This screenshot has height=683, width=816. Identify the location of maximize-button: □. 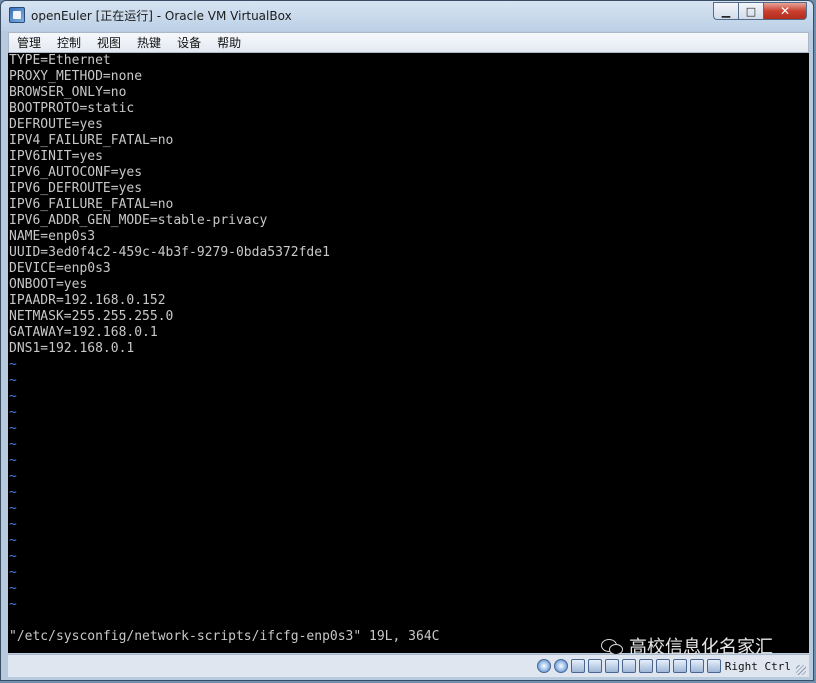
(751, 11).